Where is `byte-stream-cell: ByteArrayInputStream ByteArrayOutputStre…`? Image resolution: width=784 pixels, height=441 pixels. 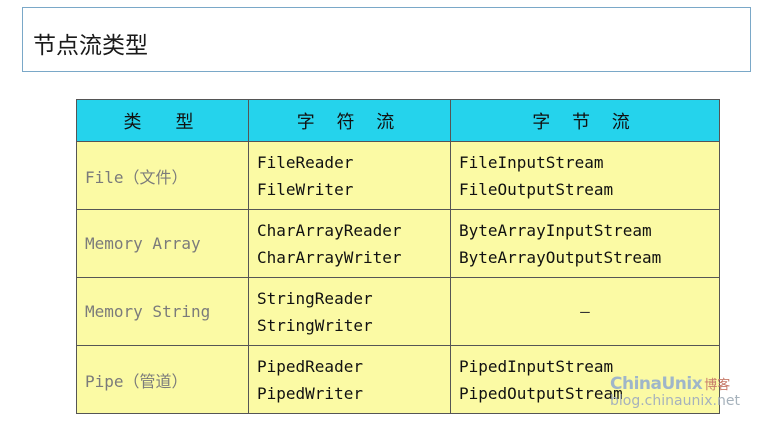
byte-stream-cell: ByteArrayInputStream ByteArrayOutputStre… is located at coordinates (585, 243).